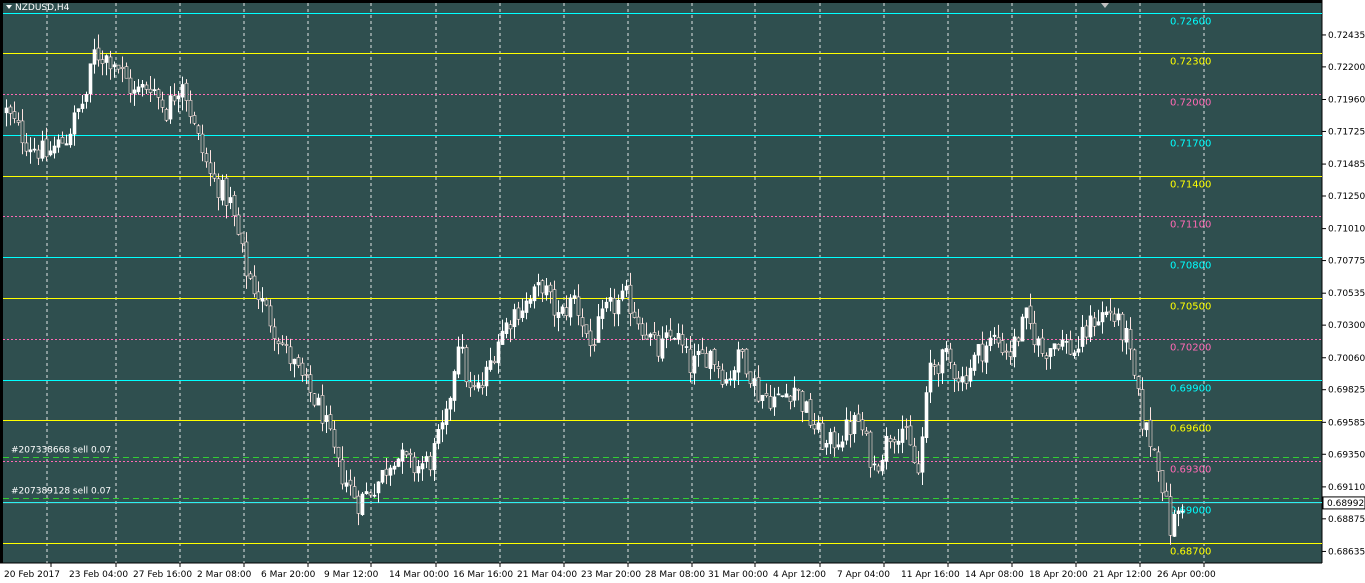  Describe the element at coordinates (1190, 552) in the screenshot. I see `level-label: 0.68700` at that location.